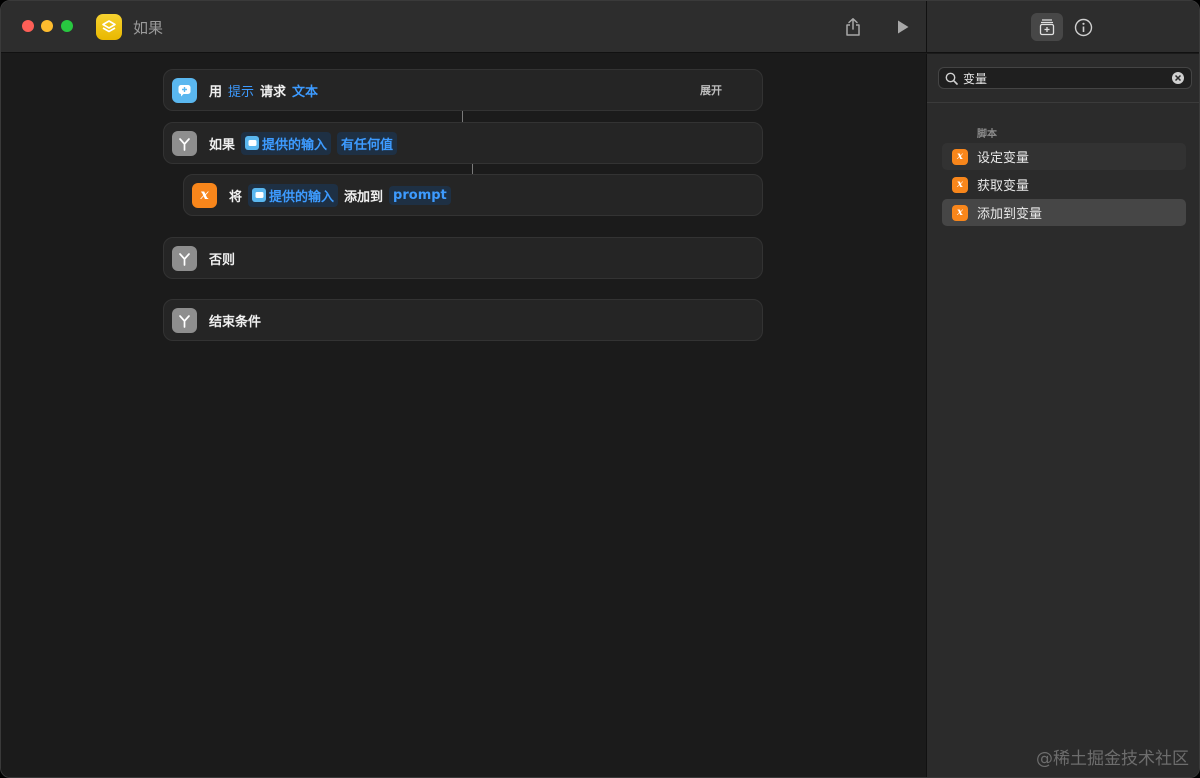  Describe the element at coordinates (951, 78) in the screenshot. I see `search-icon` at that location.